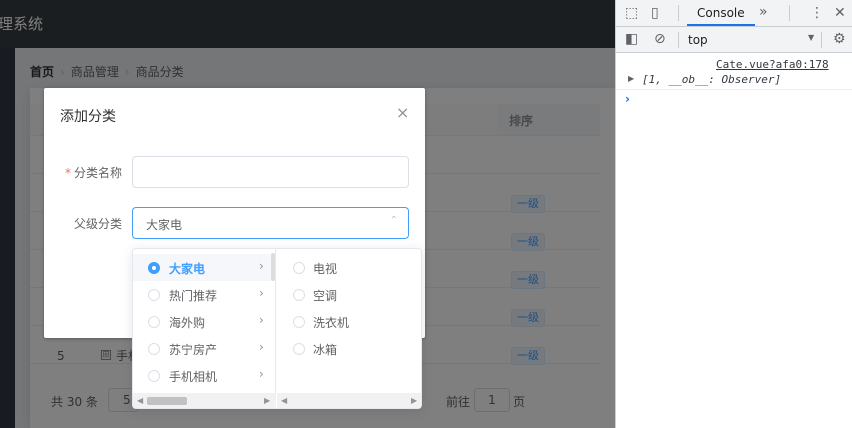 The height and width of the screenshot is (428, 852). What do you see at coordinates (772, 64) in the screenshot?
I see `source-link: Cate.vue?afa0:178` at bounding box center [772, 64].